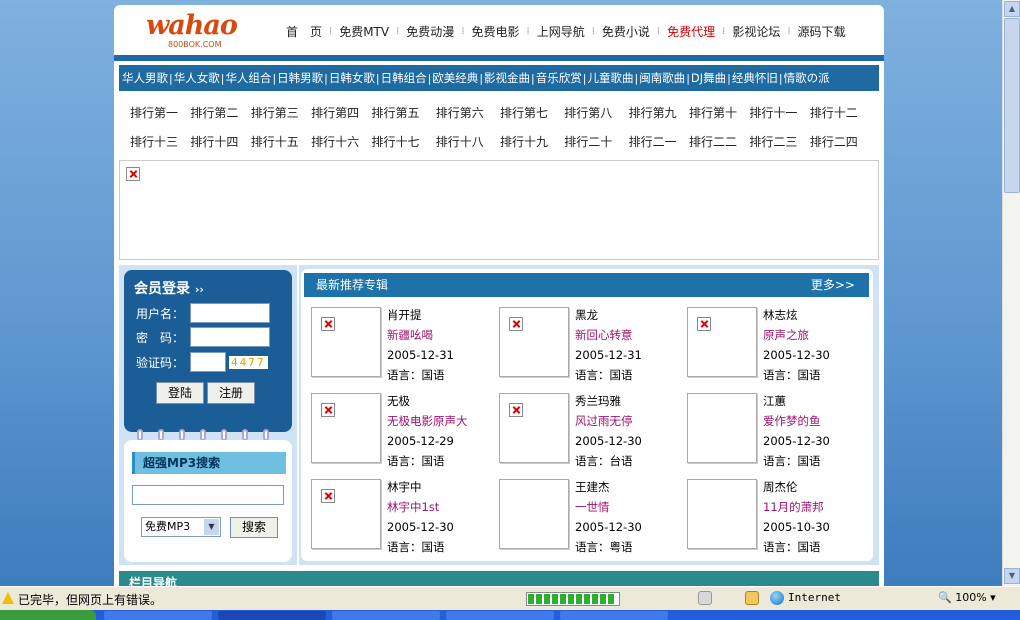 Image resolution: width=1020 pixels, height=620 pixels. I want to click on album-title: 无极电影原声大, so click(427, 421).